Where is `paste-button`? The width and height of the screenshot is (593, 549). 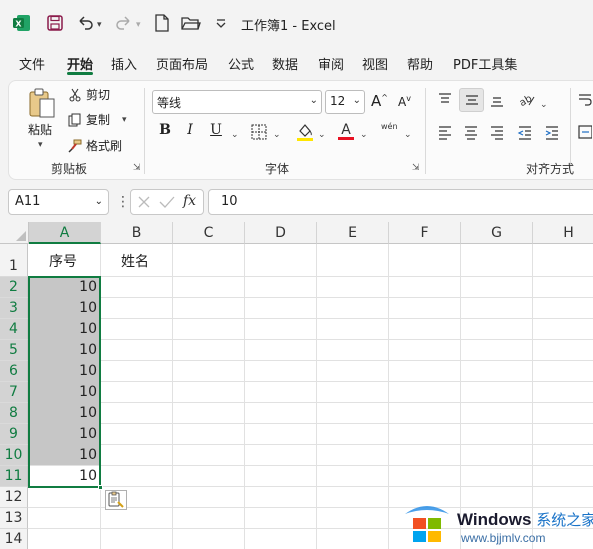
paste-button is located at coordinates (42, 103).